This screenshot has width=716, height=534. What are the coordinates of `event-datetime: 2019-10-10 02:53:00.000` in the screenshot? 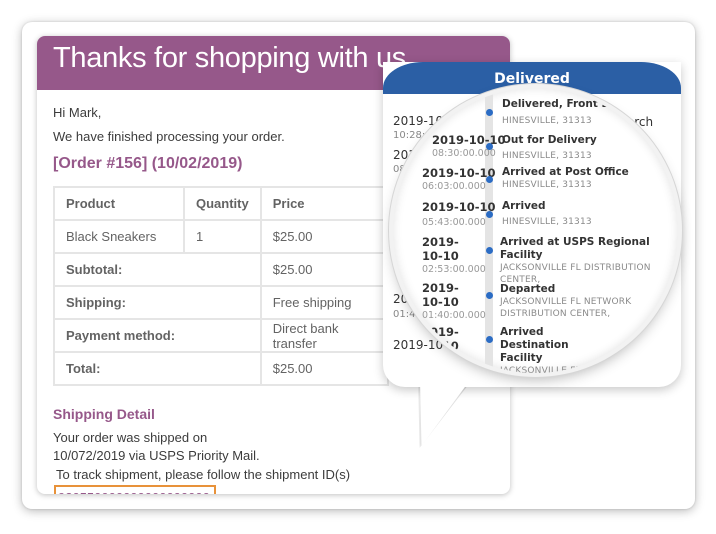 It's located at (454, 255).